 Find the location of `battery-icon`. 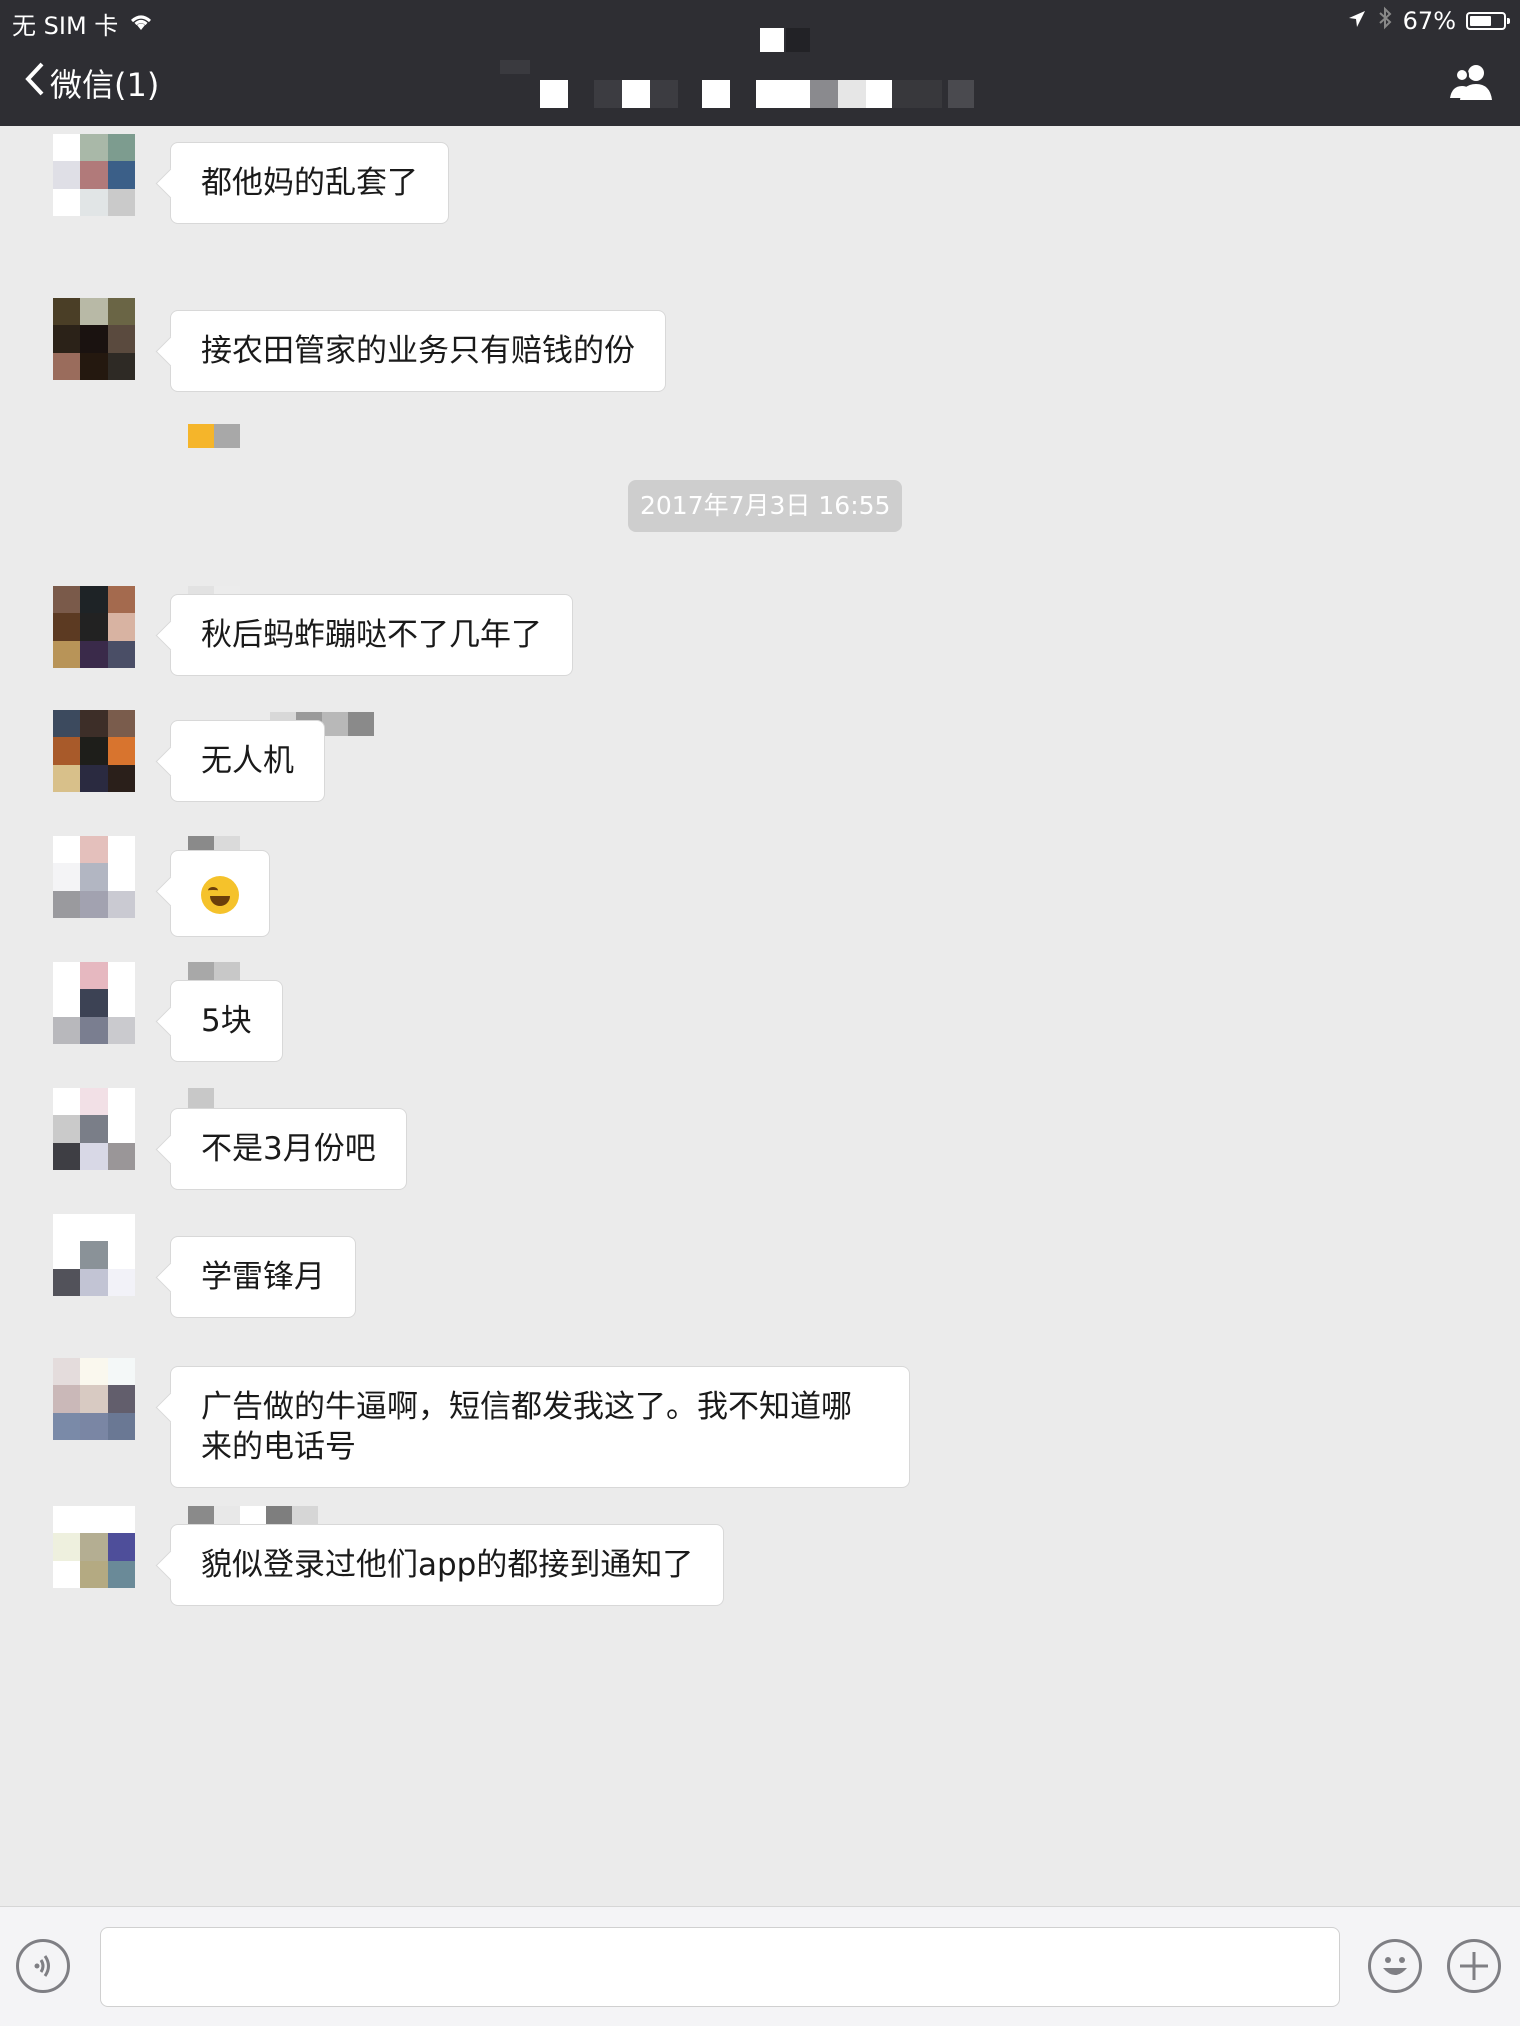

battery-icon is located at coordinates (1488, 21).